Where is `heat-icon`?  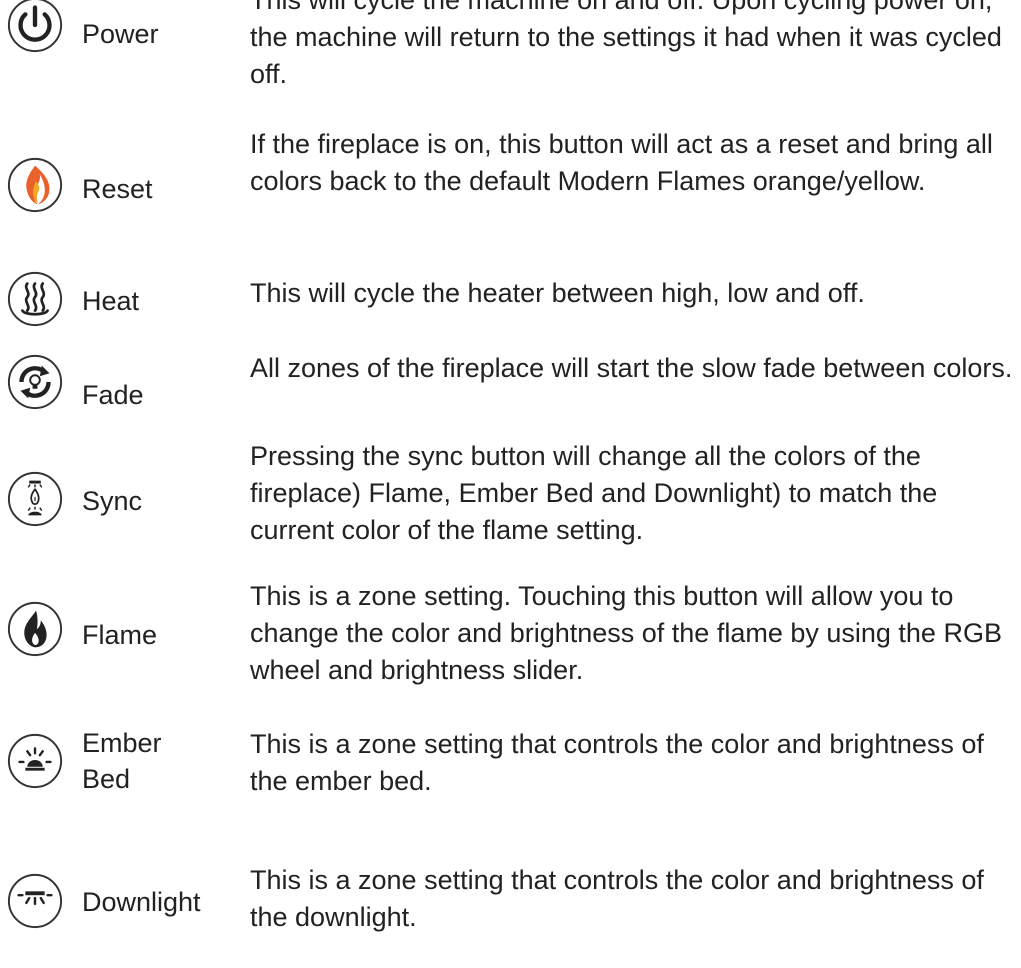 heat-icon is located at coordinates (35, 299).